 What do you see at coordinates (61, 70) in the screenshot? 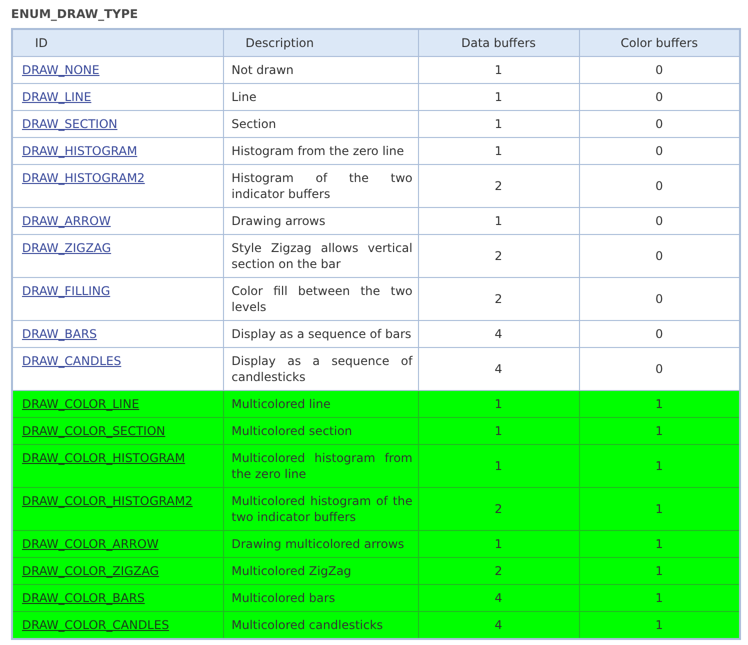
I see `id-link: DRAW_NONE` at bounding box center [61, 70].